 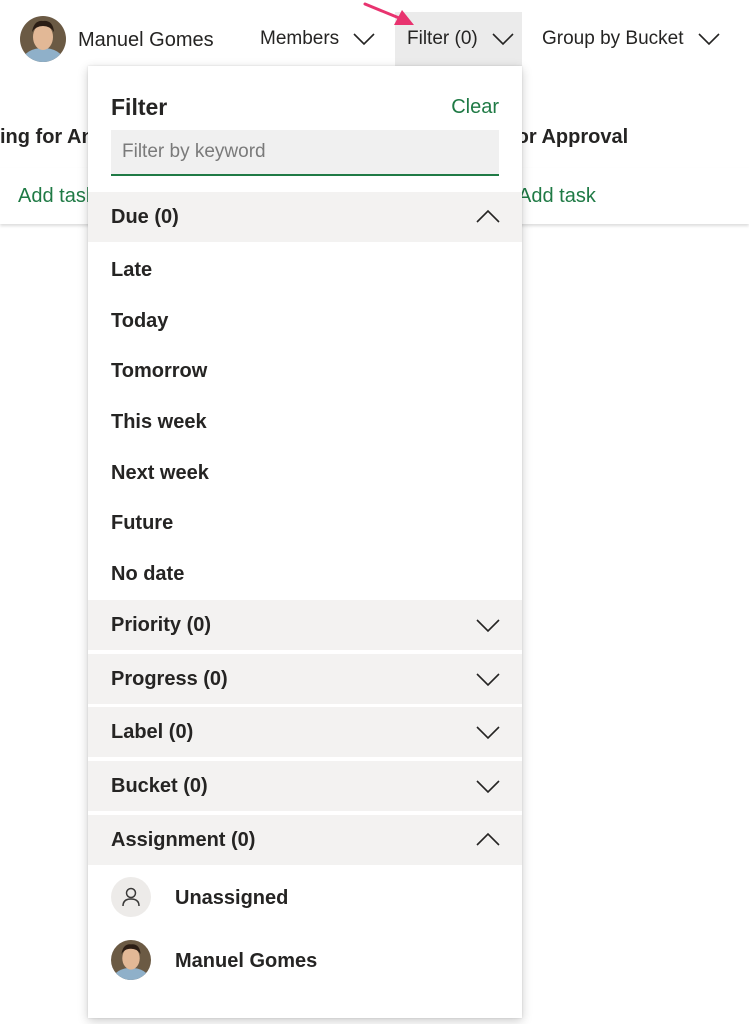 I want to click on members-button: Members, so click(x=317, y=39).